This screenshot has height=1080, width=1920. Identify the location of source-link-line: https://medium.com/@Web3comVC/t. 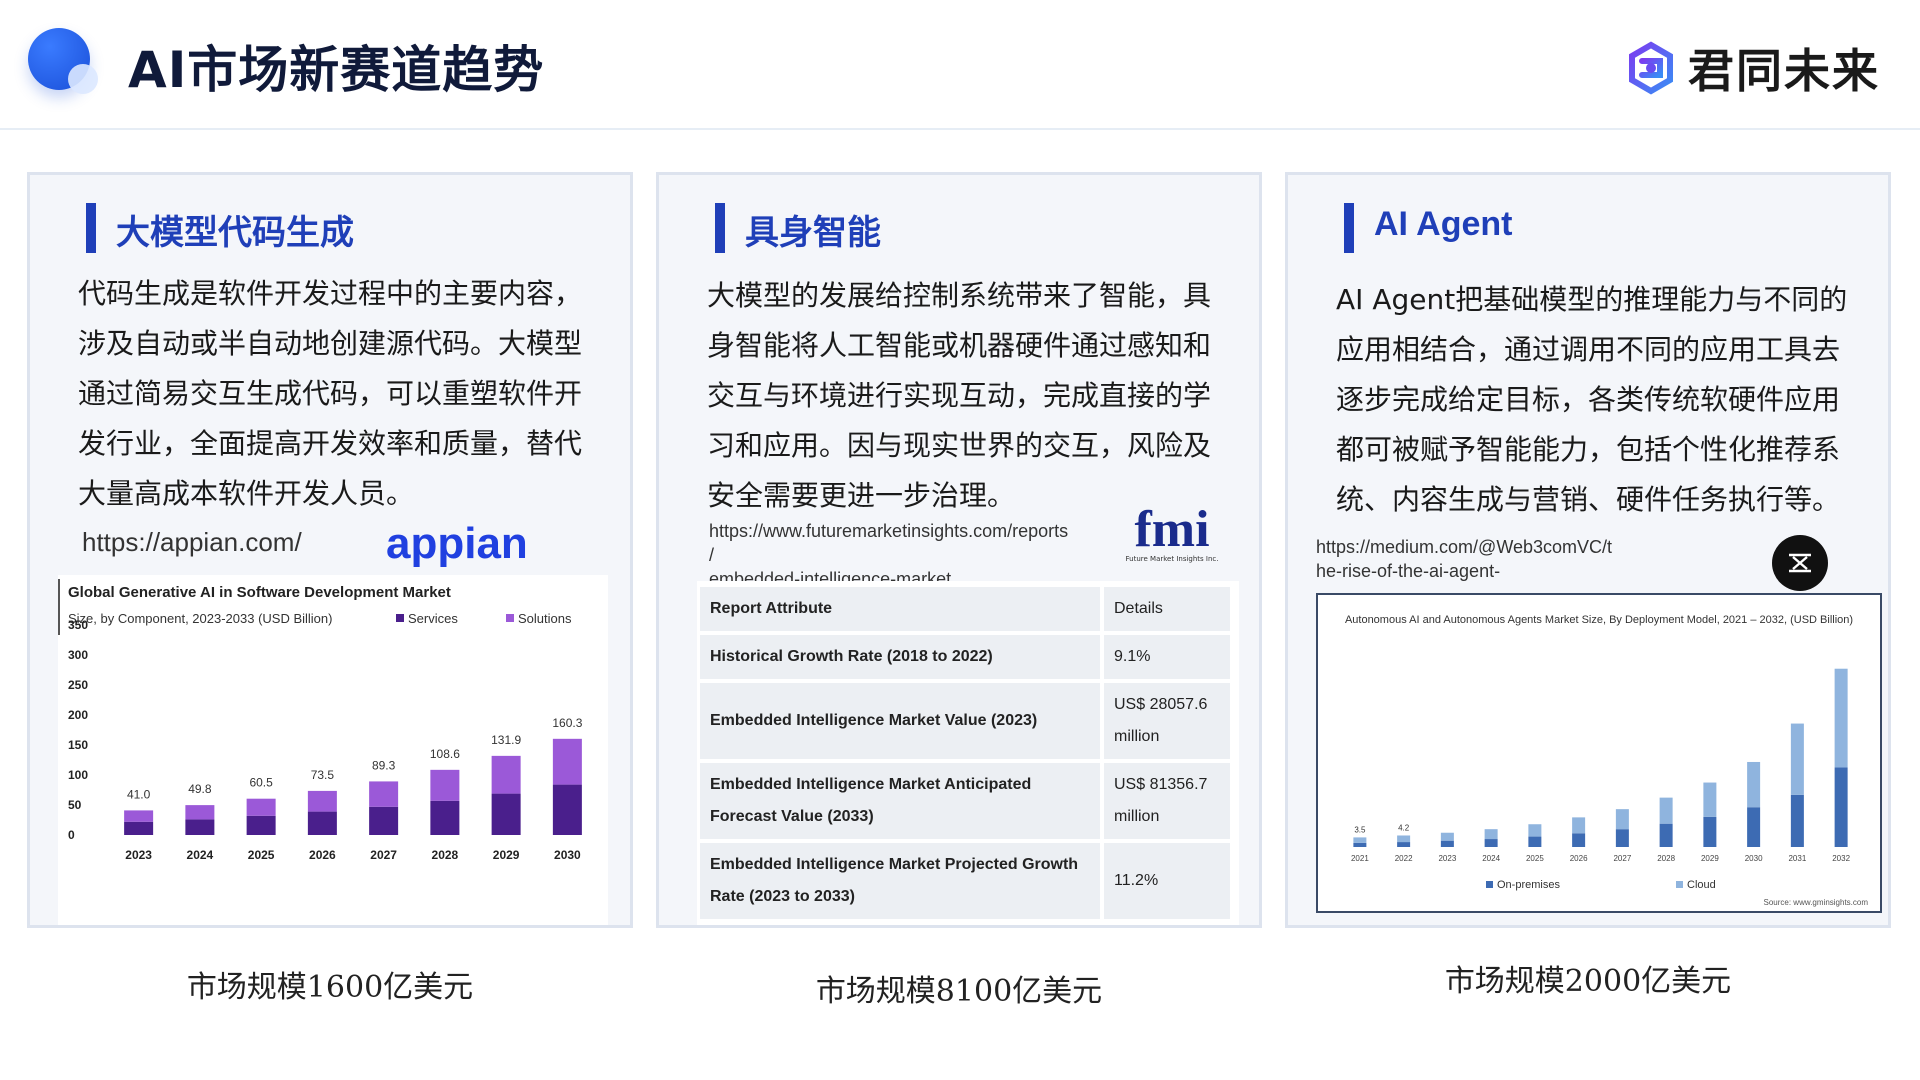
(1464, 547).